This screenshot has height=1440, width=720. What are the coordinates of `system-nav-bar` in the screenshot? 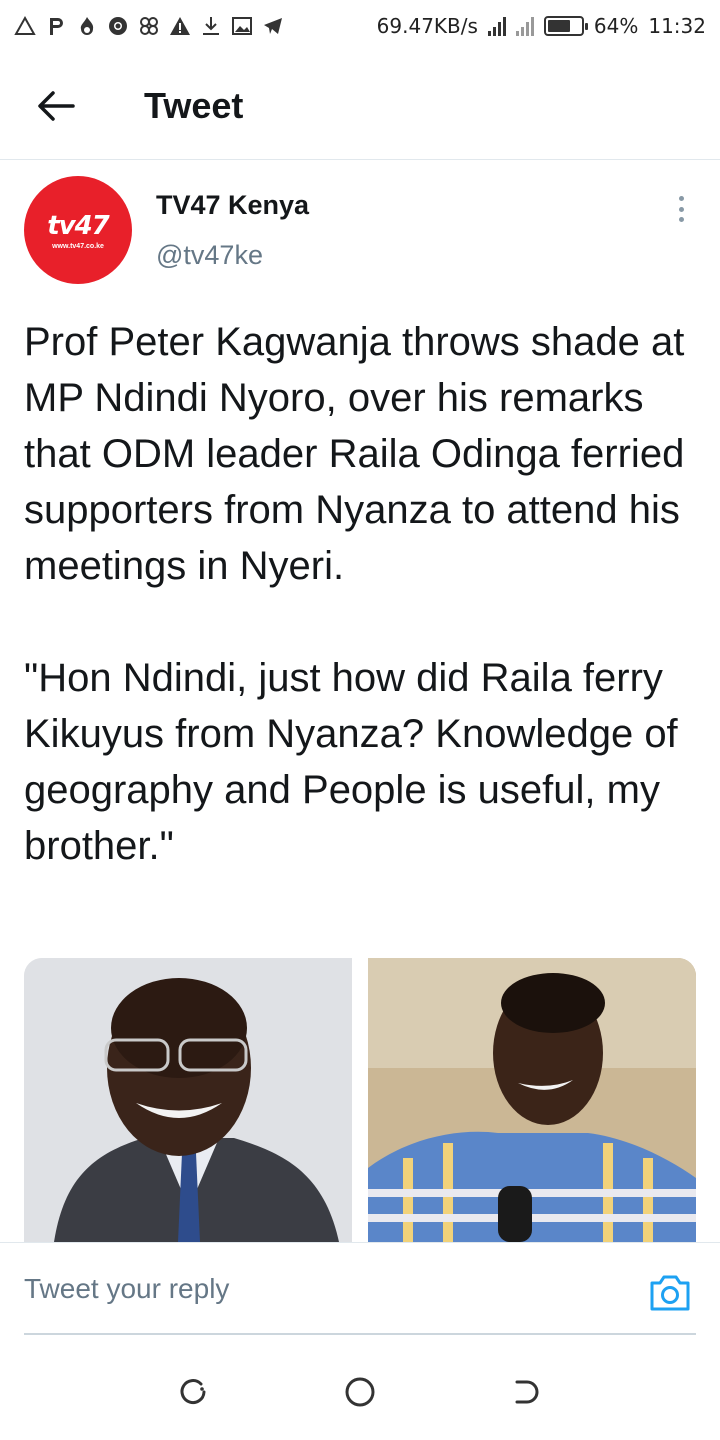 It's located at (360, 1392).